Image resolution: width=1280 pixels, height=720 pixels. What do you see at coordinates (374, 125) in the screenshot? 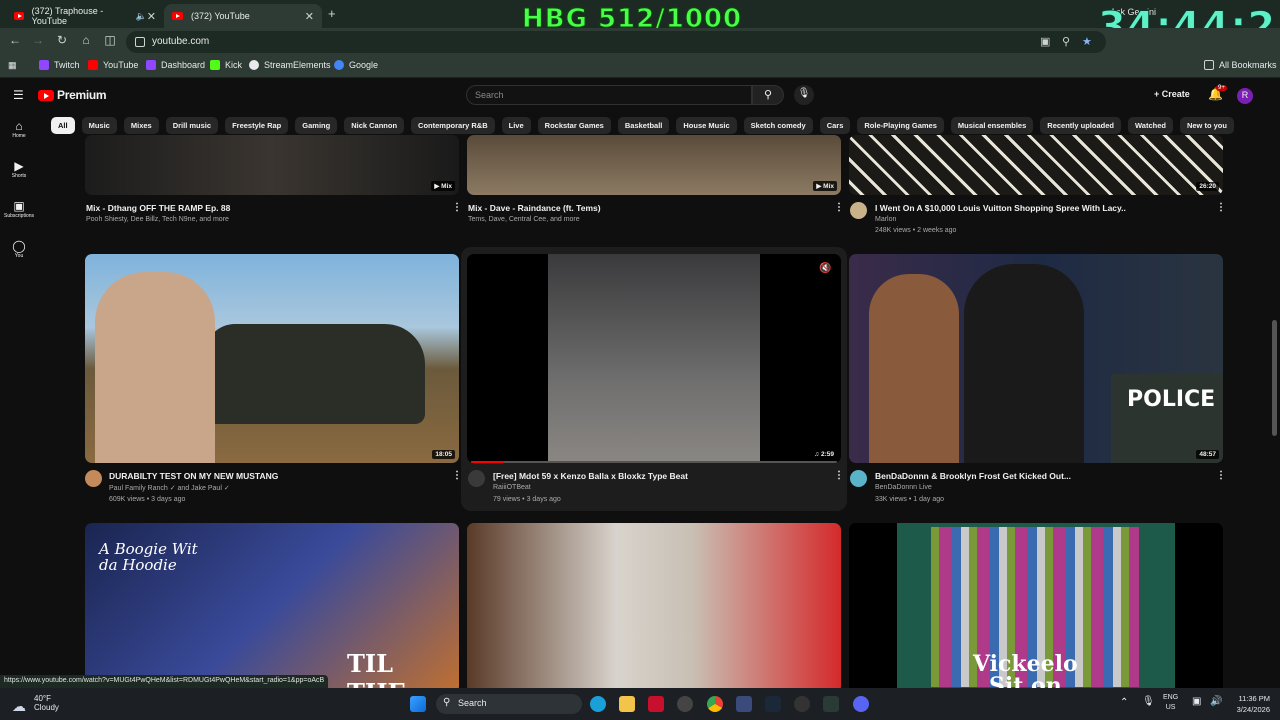
I see `filter-chip: Nick Cannon` at bounding box center [374, 125].